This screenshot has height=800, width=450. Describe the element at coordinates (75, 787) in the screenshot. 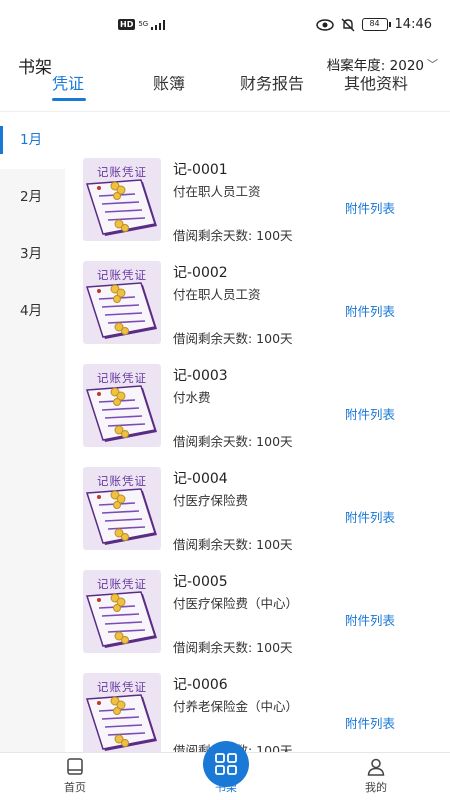

I see `nav-home-label: 首页` at that location.